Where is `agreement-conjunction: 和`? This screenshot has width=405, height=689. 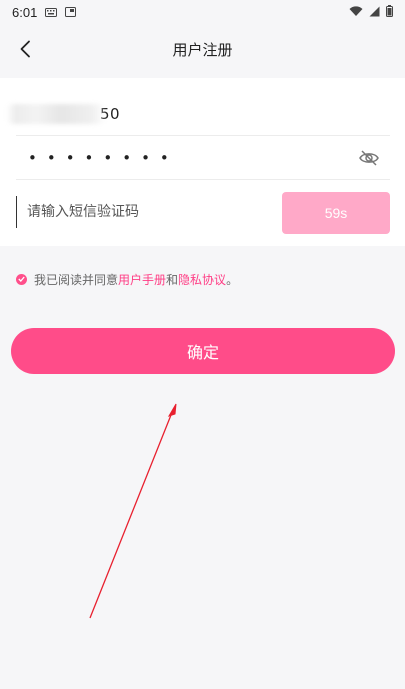 agreement-conjunction: 和 is located at coordinates (172, 279).